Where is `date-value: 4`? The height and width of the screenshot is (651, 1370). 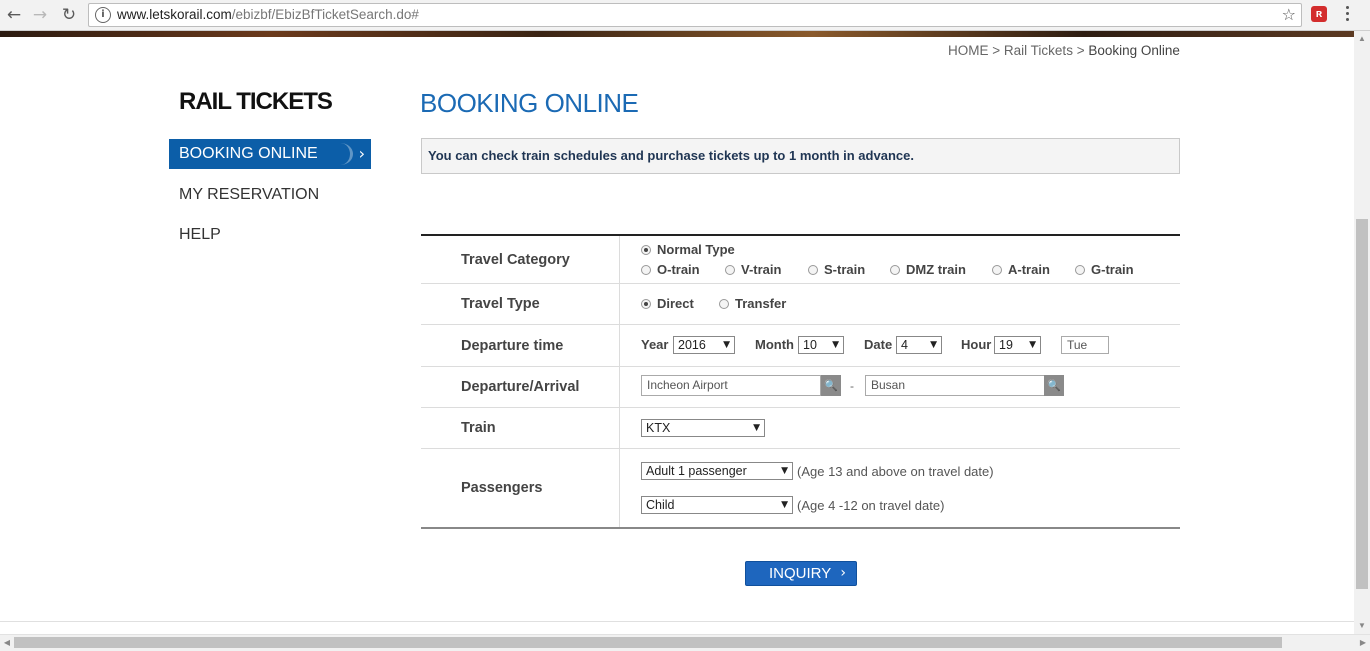 date-value: 4 is located at coordinates (904, 345).